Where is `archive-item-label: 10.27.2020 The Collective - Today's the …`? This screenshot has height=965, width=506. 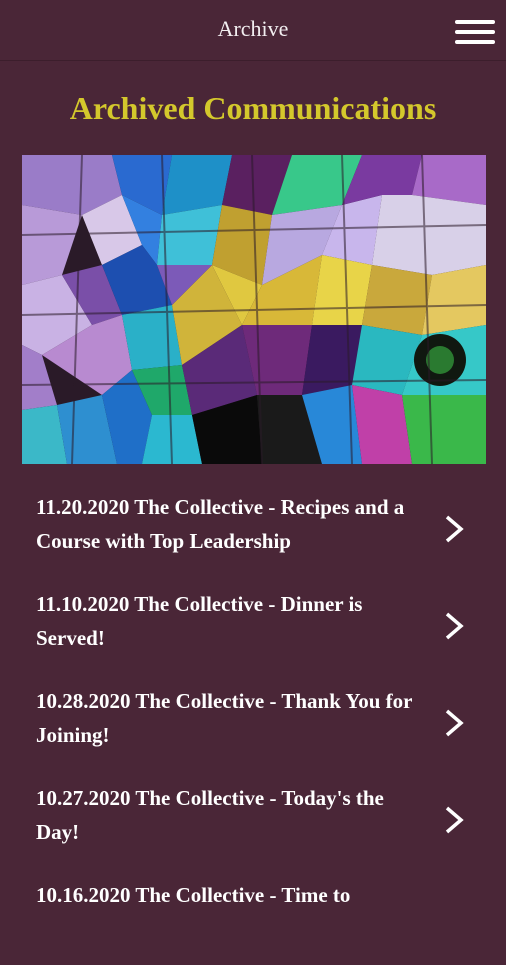
archive-item-label: 10.27.2020 The Collective - Today's the … is located at coordinates (210, 815).